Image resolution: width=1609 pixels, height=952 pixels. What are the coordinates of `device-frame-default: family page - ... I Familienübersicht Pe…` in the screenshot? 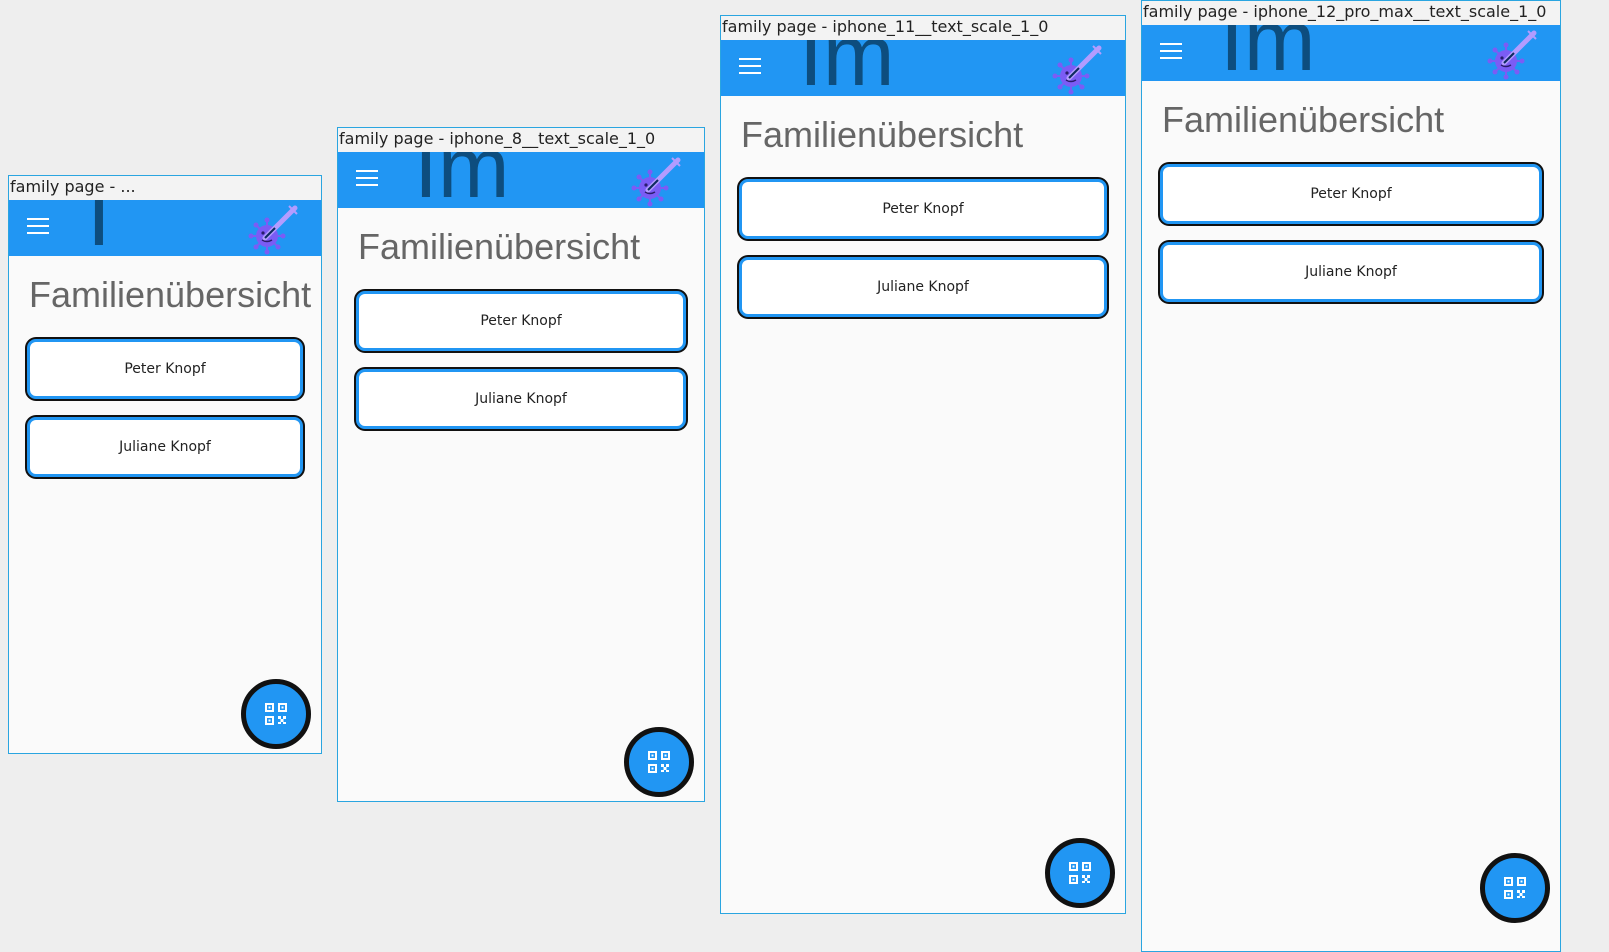 It's located at (165, 464).